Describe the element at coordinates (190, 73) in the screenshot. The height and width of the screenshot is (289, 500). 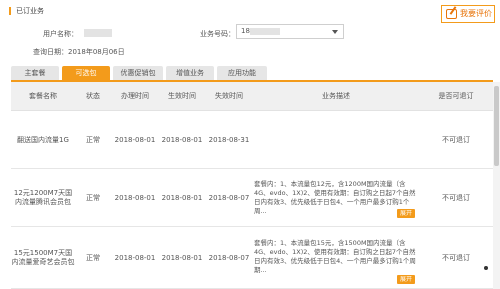
I see `tab-value-added: 增值业务` at that location.